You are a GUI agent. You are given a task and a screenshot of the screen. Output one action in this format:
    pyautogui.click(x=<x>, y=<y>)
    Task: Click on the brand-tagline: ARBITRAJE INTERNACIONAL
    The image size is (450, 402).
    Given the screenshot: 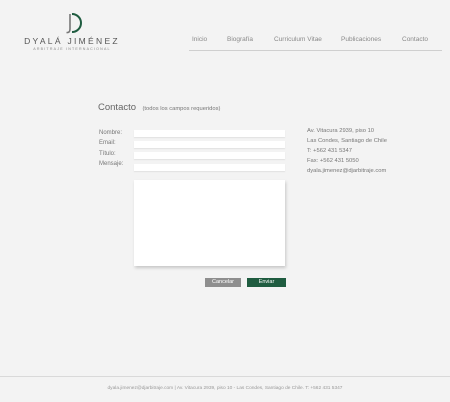 What is the action you would take?
    pyautogui.click(x=72, y=49)
    